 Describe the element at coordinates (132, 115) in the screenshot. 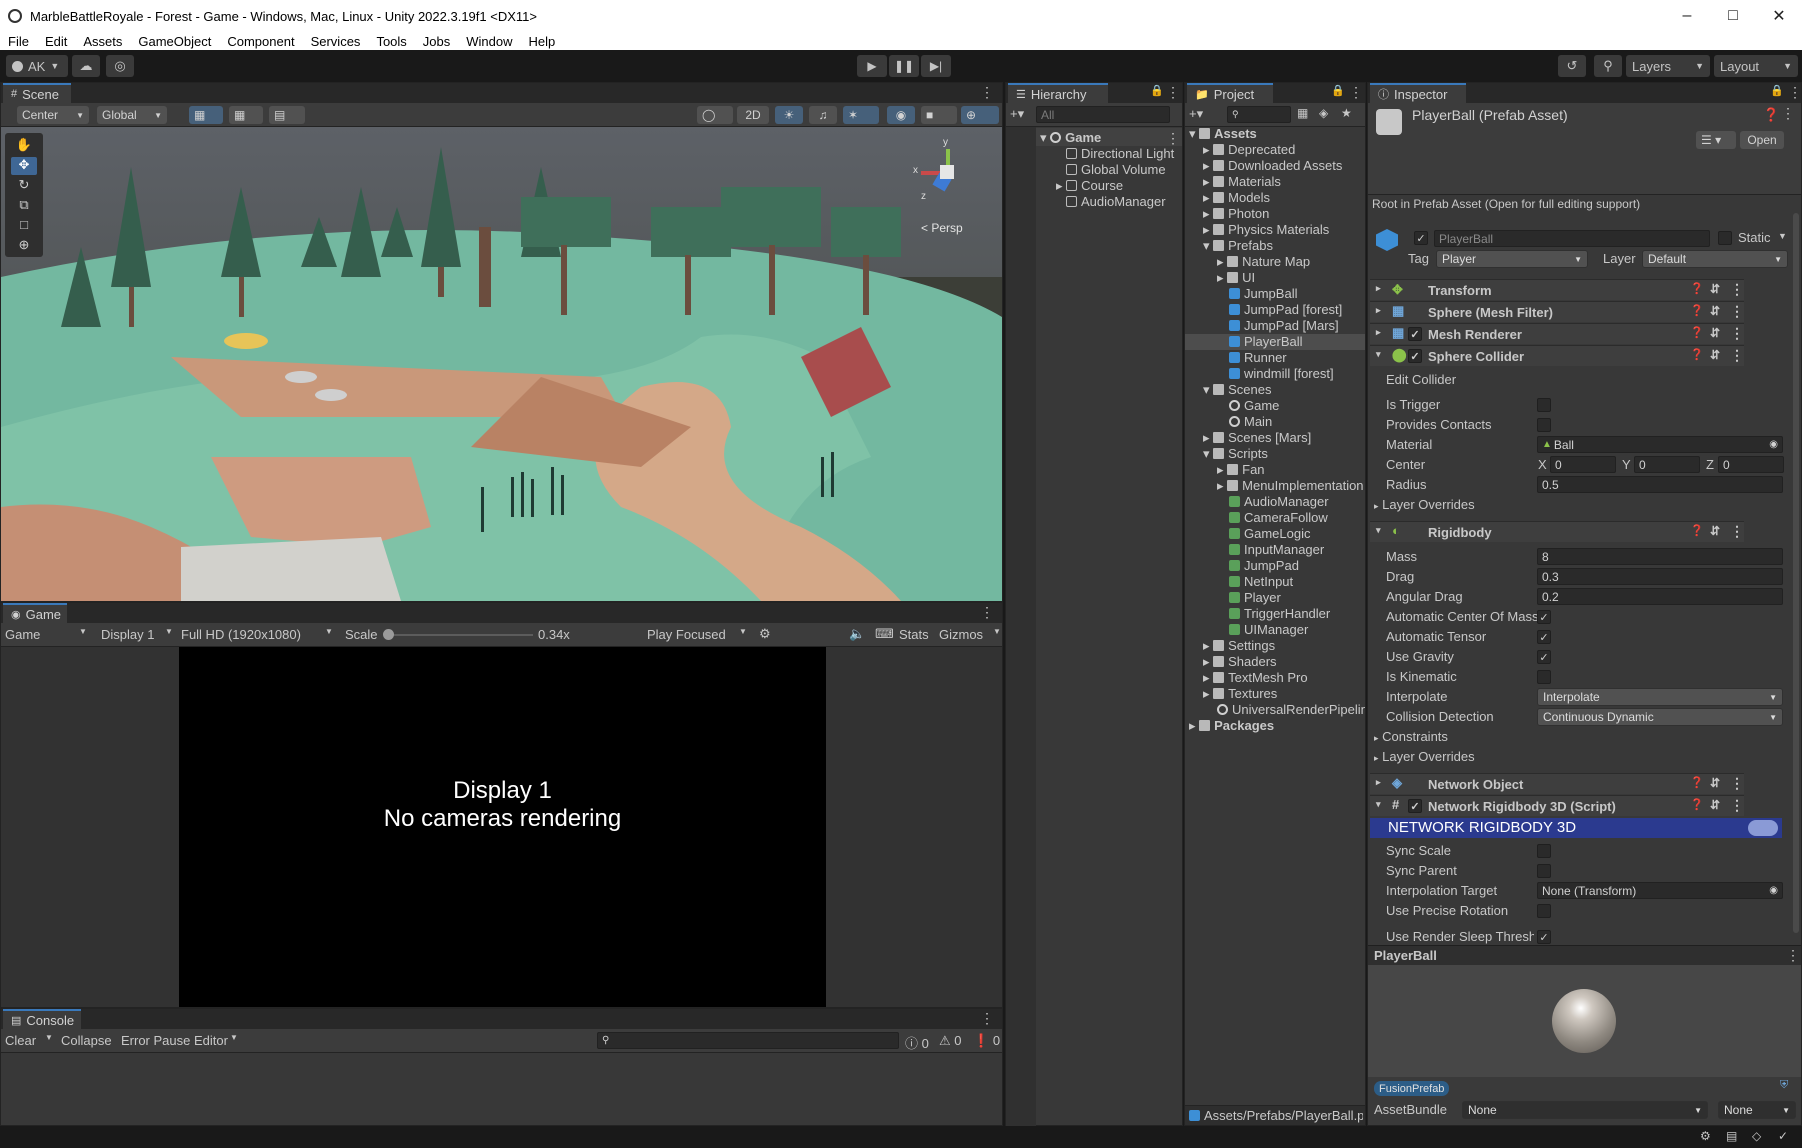

I see `space-dropdown: Global ▼` at that location.